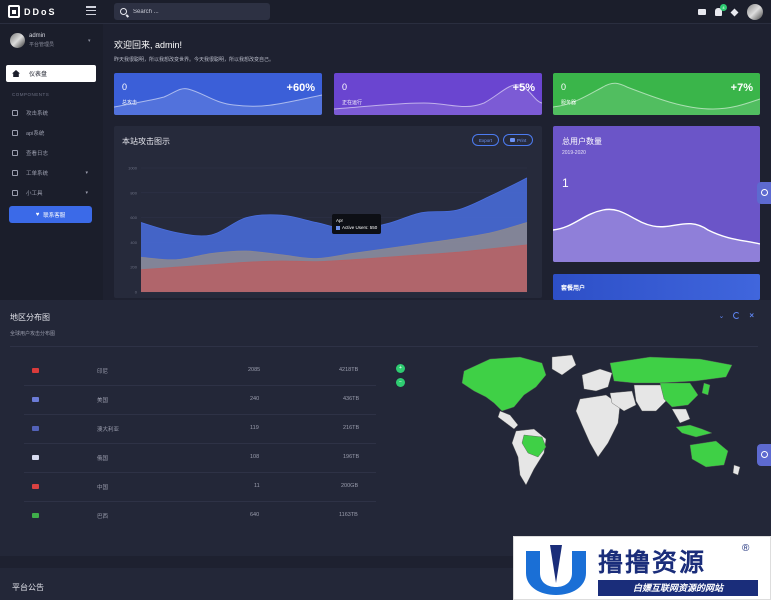 This screenshot has height=600, width=771. Describe the element at coordinates (52, 113) in the screenshot. I see `sidebar-item-attack: 攻击系统` at that location.